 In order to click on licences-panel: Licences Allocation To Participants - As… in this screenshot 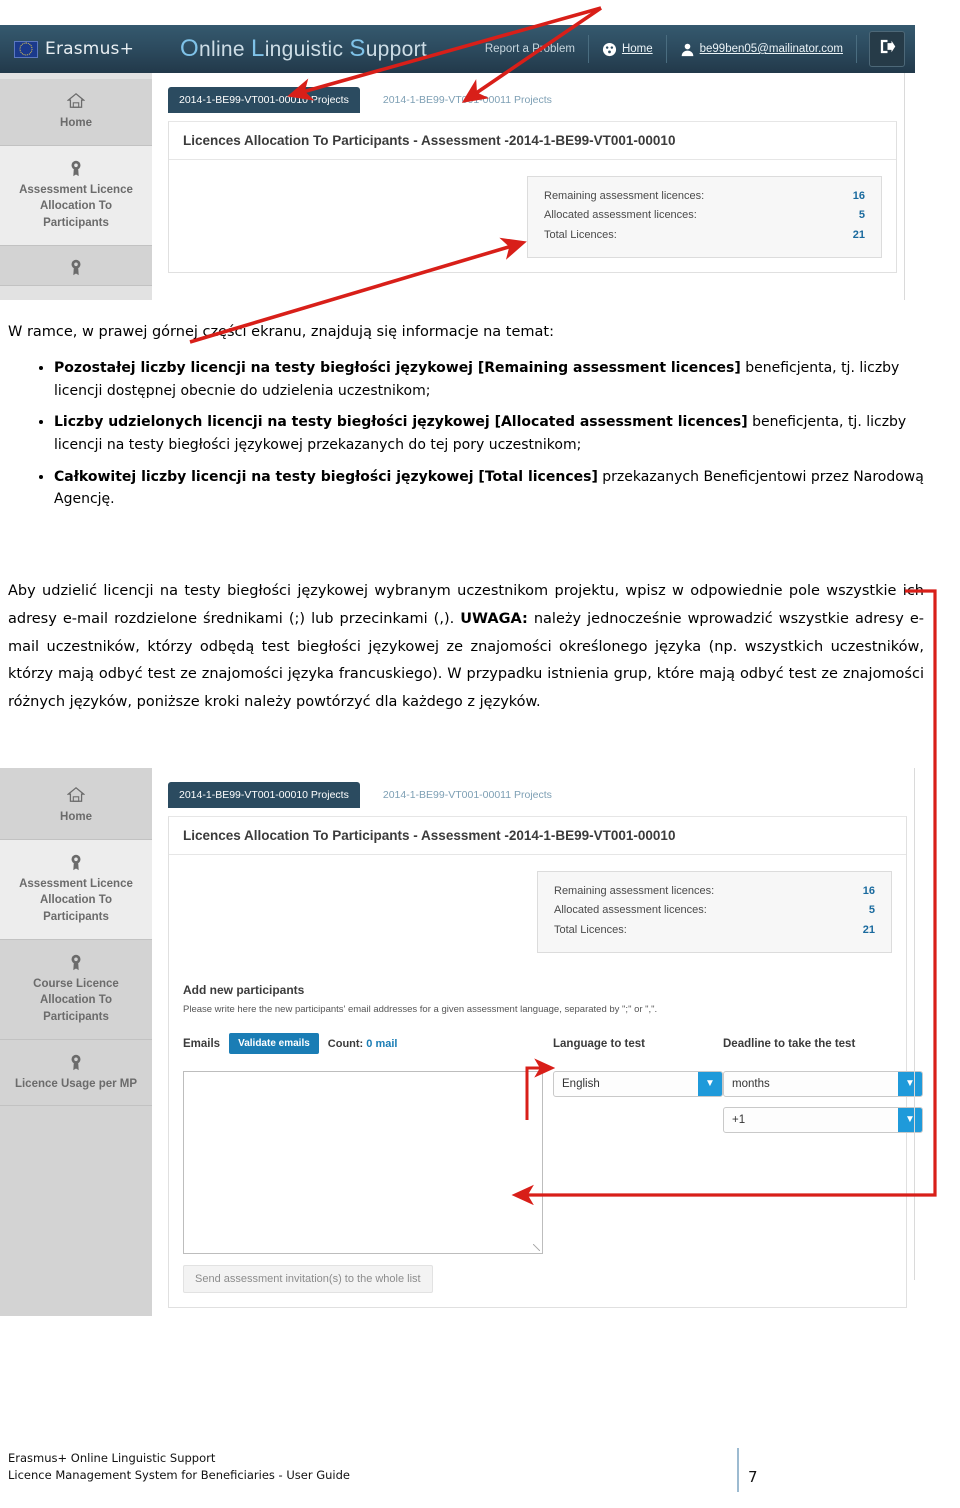, I will do `click(532, 197)`.